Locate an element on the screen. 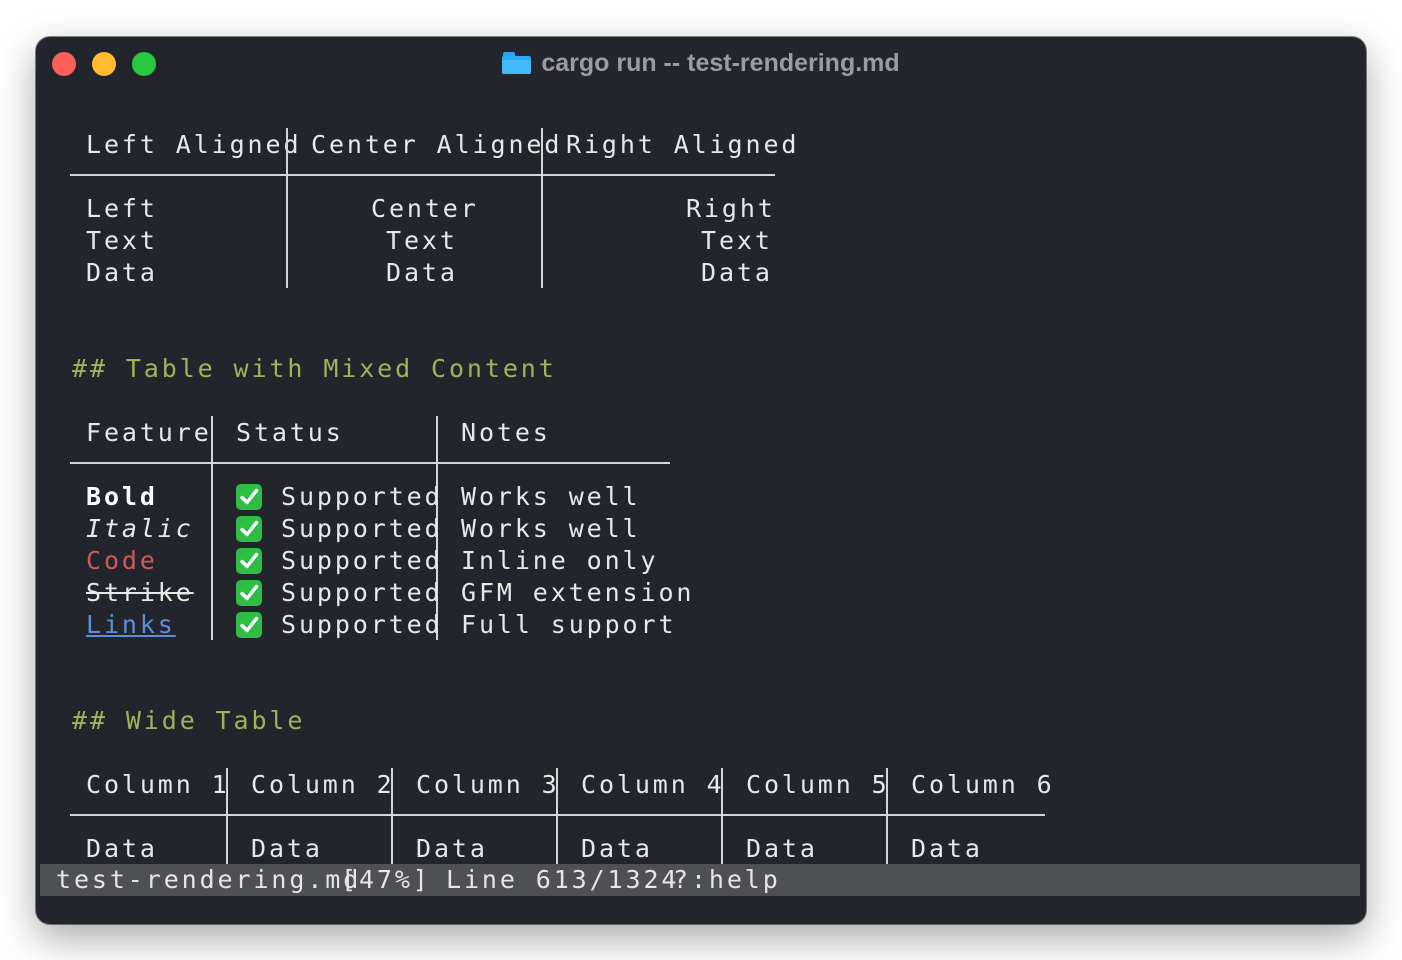 The height and width of the screenshot is (960, 1402). table-cell-italic: Italic is located at coordinates (140, 528).